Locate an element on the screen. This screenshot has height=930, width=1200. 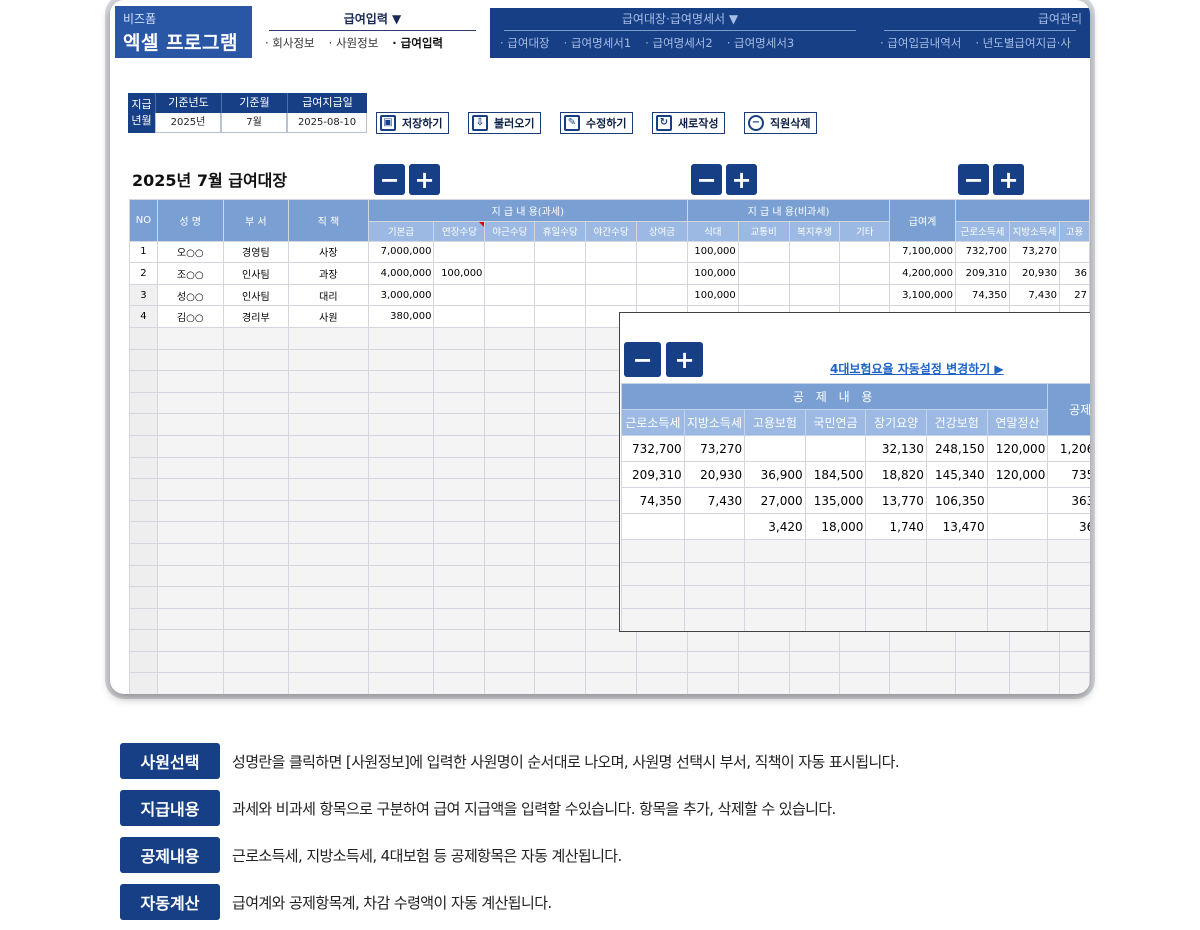
cell-position: 과장 is located at coordinates (328, 273).